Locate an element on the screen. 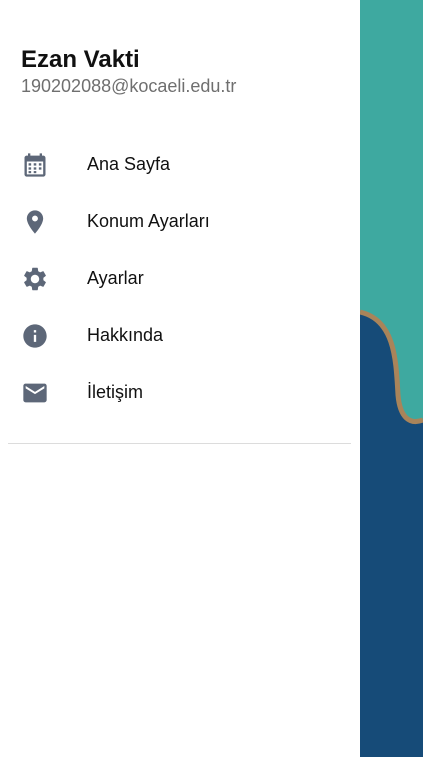 The width and height of the screenshot is (423, 757). menu-label-iletisim: İletişim is located at coordinates (115, 392).